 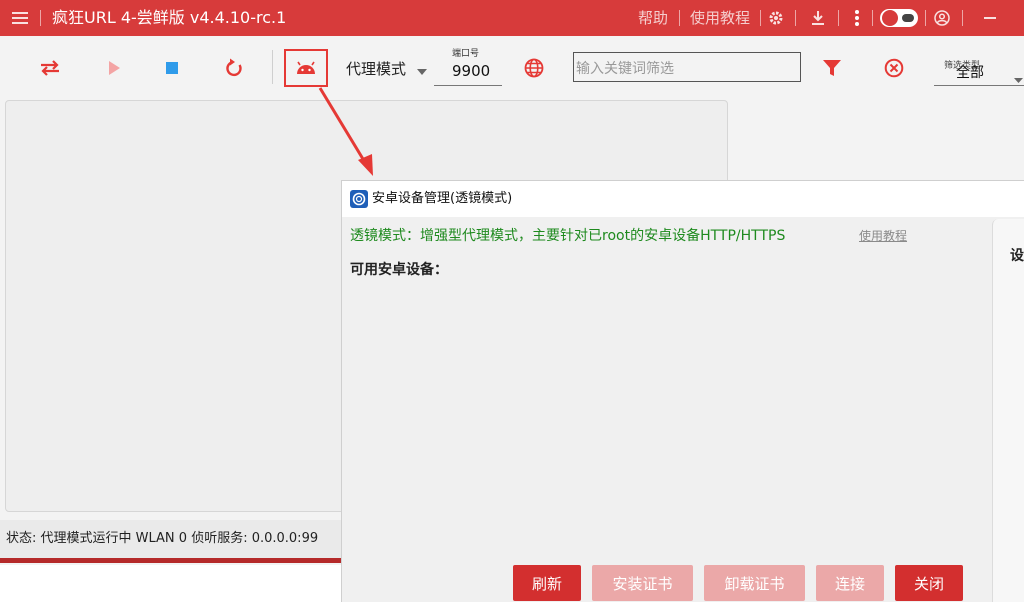 What do you see at coordinates (818, 18) in the screenshot?
I see `download-icon` at bounding box center [818, 18].